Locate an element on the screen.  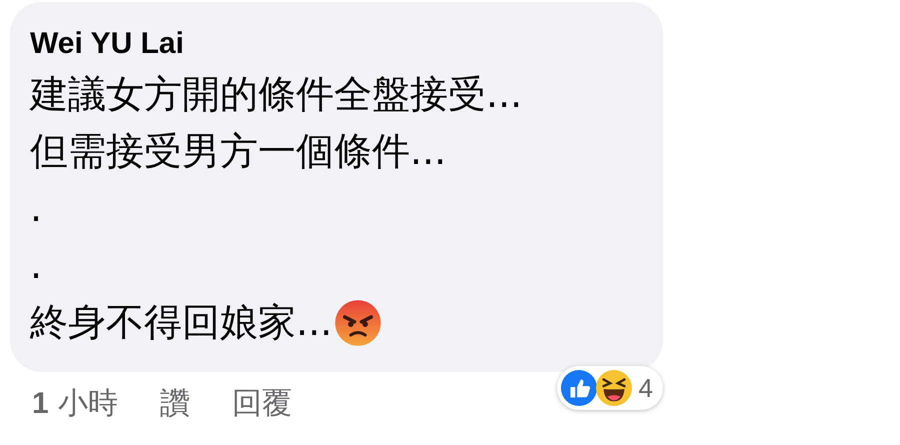
reaction-count: 4 is located at coordinates (645, 388).